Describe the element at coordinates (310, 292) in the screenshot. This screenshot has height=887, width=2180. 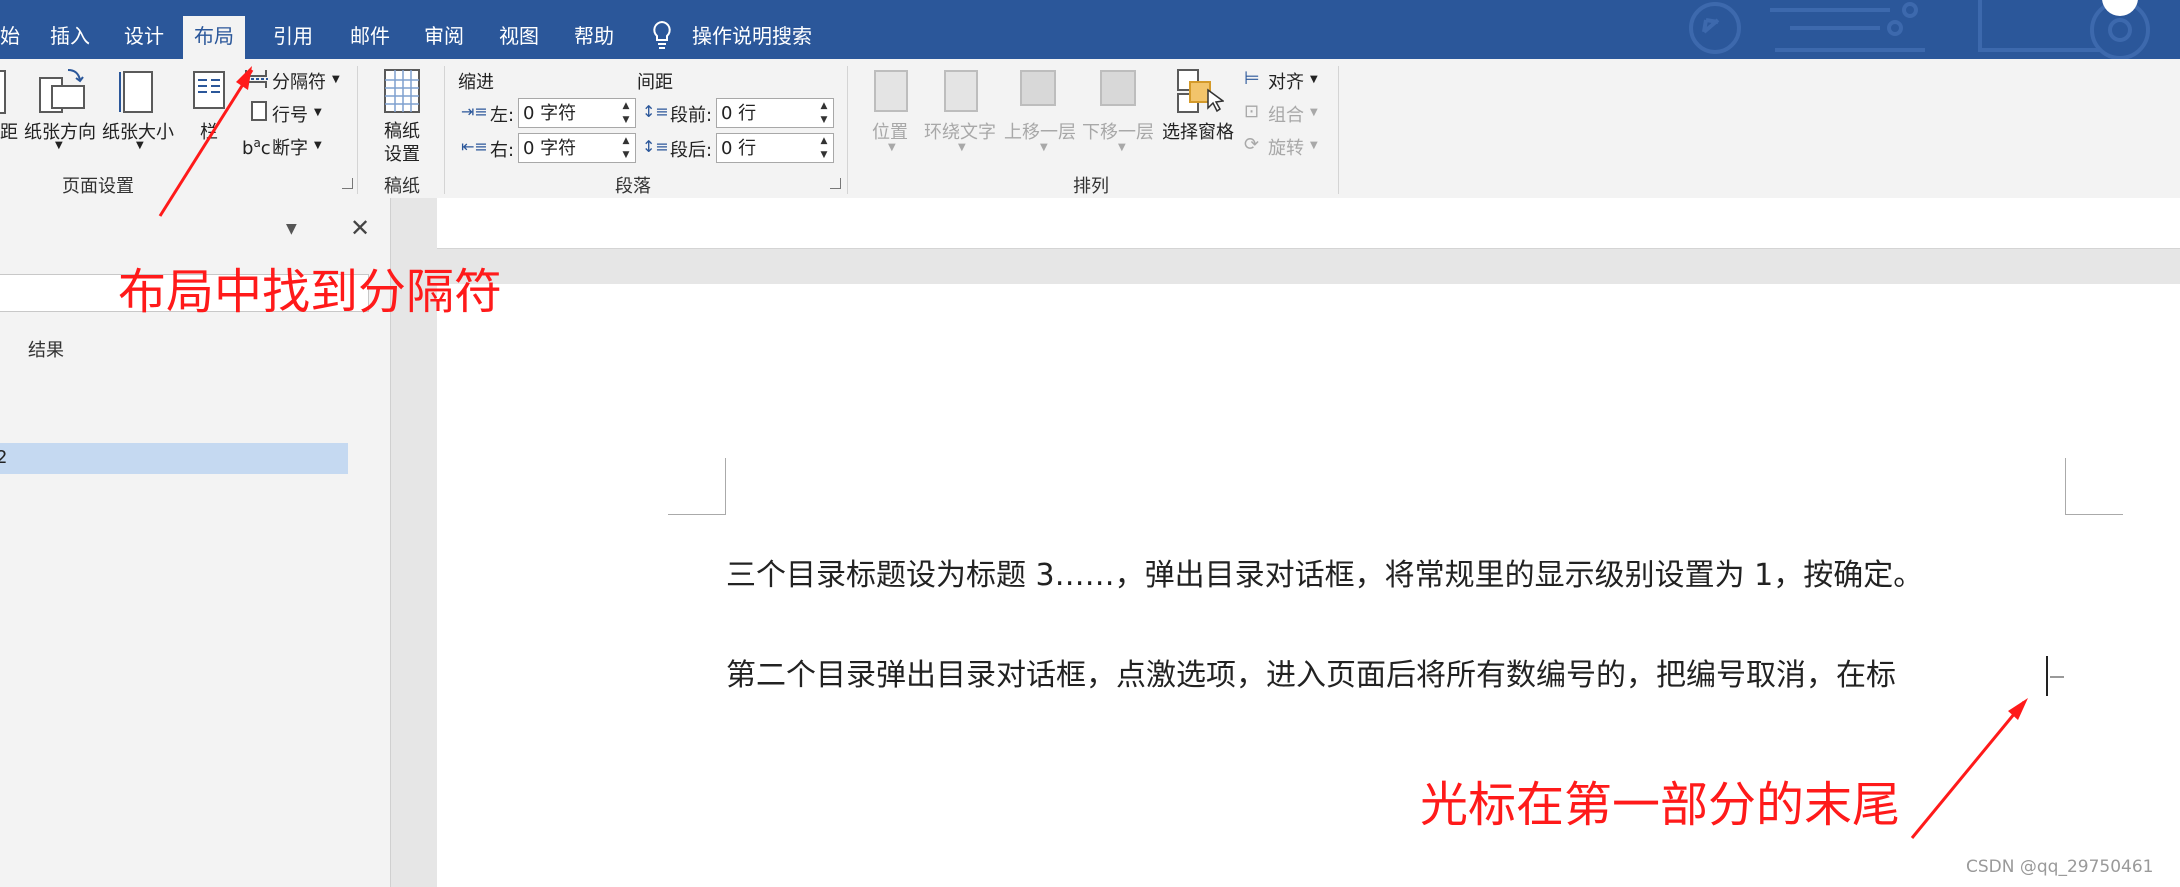
I see `annotation-find-breaks: 布局中找到分隔符` at that location.